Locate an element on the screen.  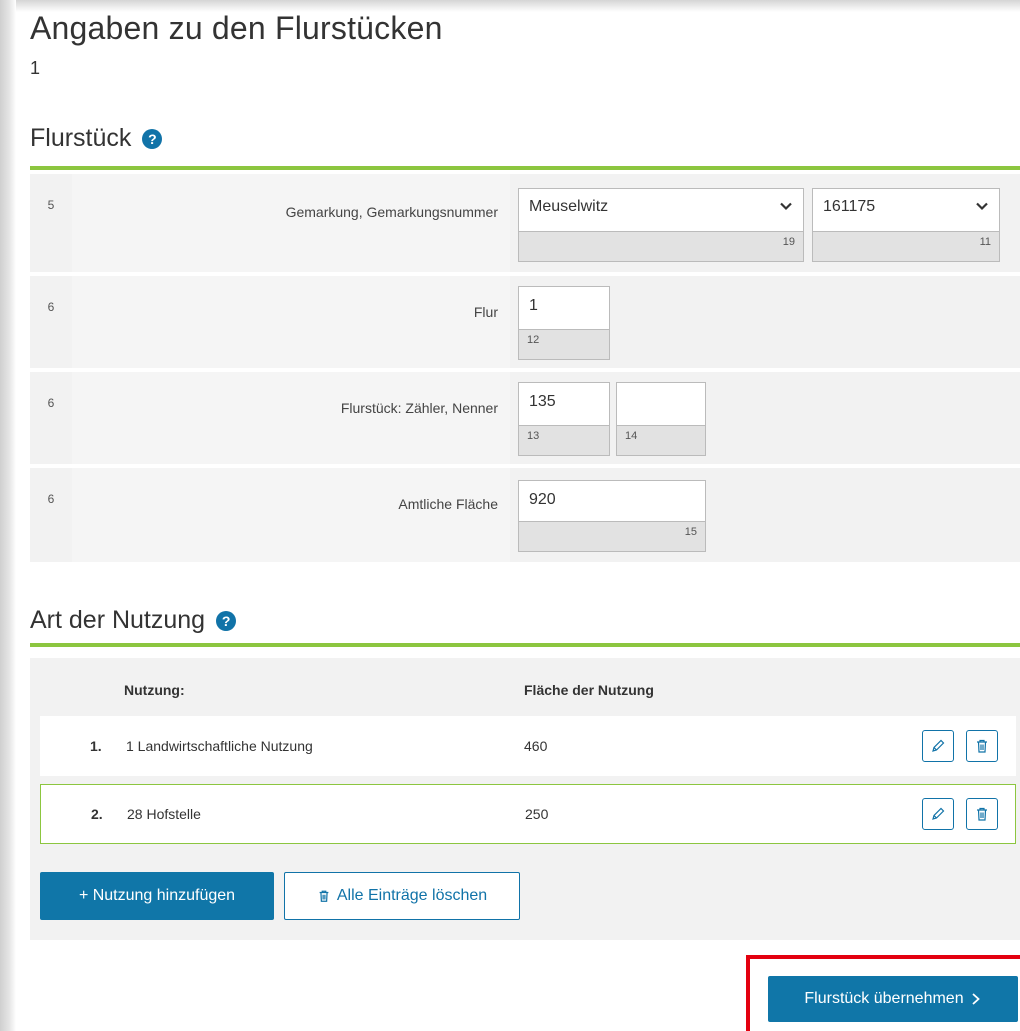
row-index: 2. is located at coordinates (97, 814).